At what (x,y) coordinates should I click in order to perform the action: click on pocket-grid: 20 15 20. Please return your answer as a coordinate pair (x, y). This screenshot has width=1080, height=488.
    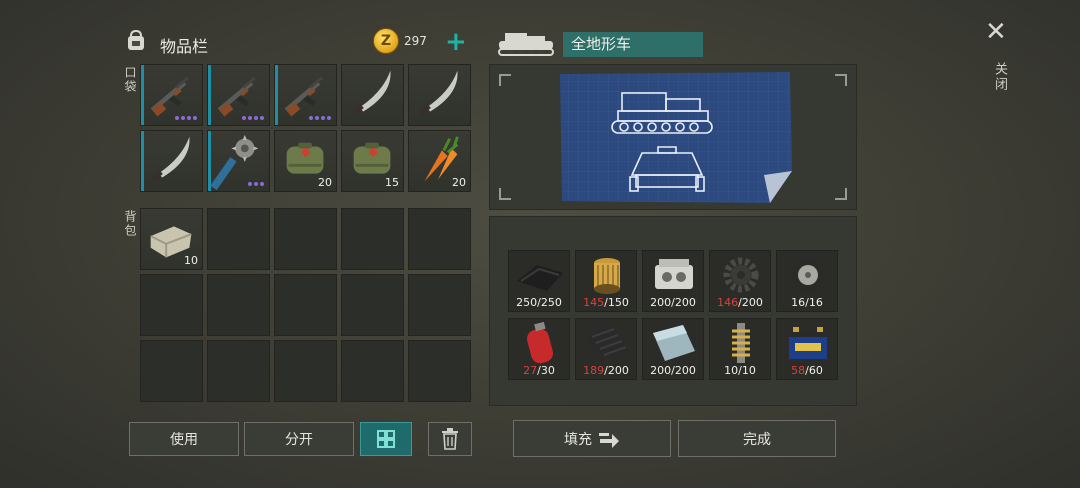
    Looking at the image, I should click on (305, 128).